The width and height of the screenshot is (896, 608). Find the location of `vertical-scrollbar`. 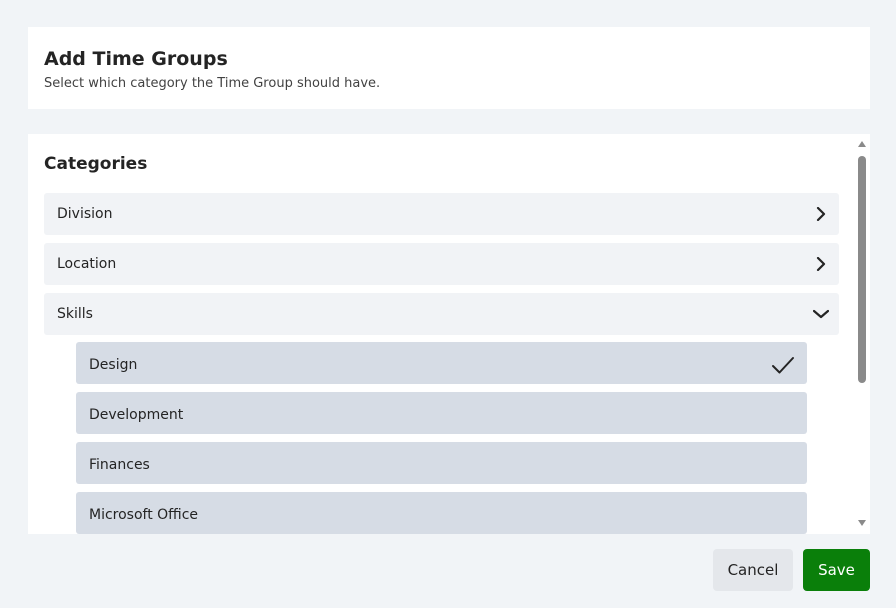

vertical-scrollbar is located at coordinates (862, 334).